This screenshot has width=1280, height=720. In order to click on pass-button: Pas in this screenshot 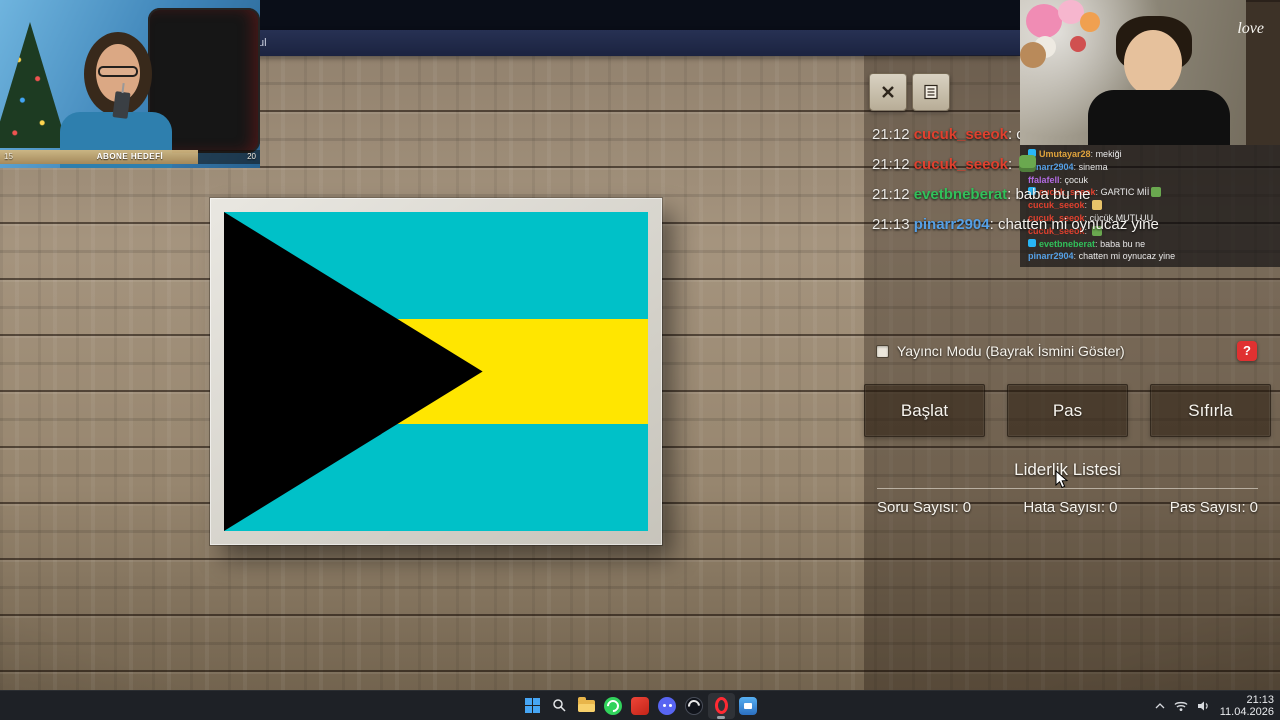, I will do `click(1067, 410)`.